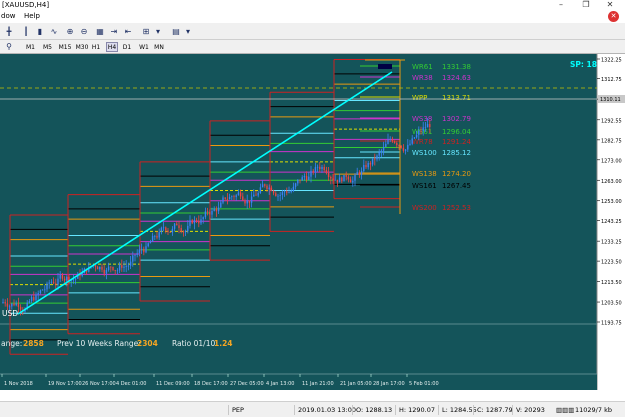  I want to click on status-traffic: 11029/7 kb, so click(593, 410).